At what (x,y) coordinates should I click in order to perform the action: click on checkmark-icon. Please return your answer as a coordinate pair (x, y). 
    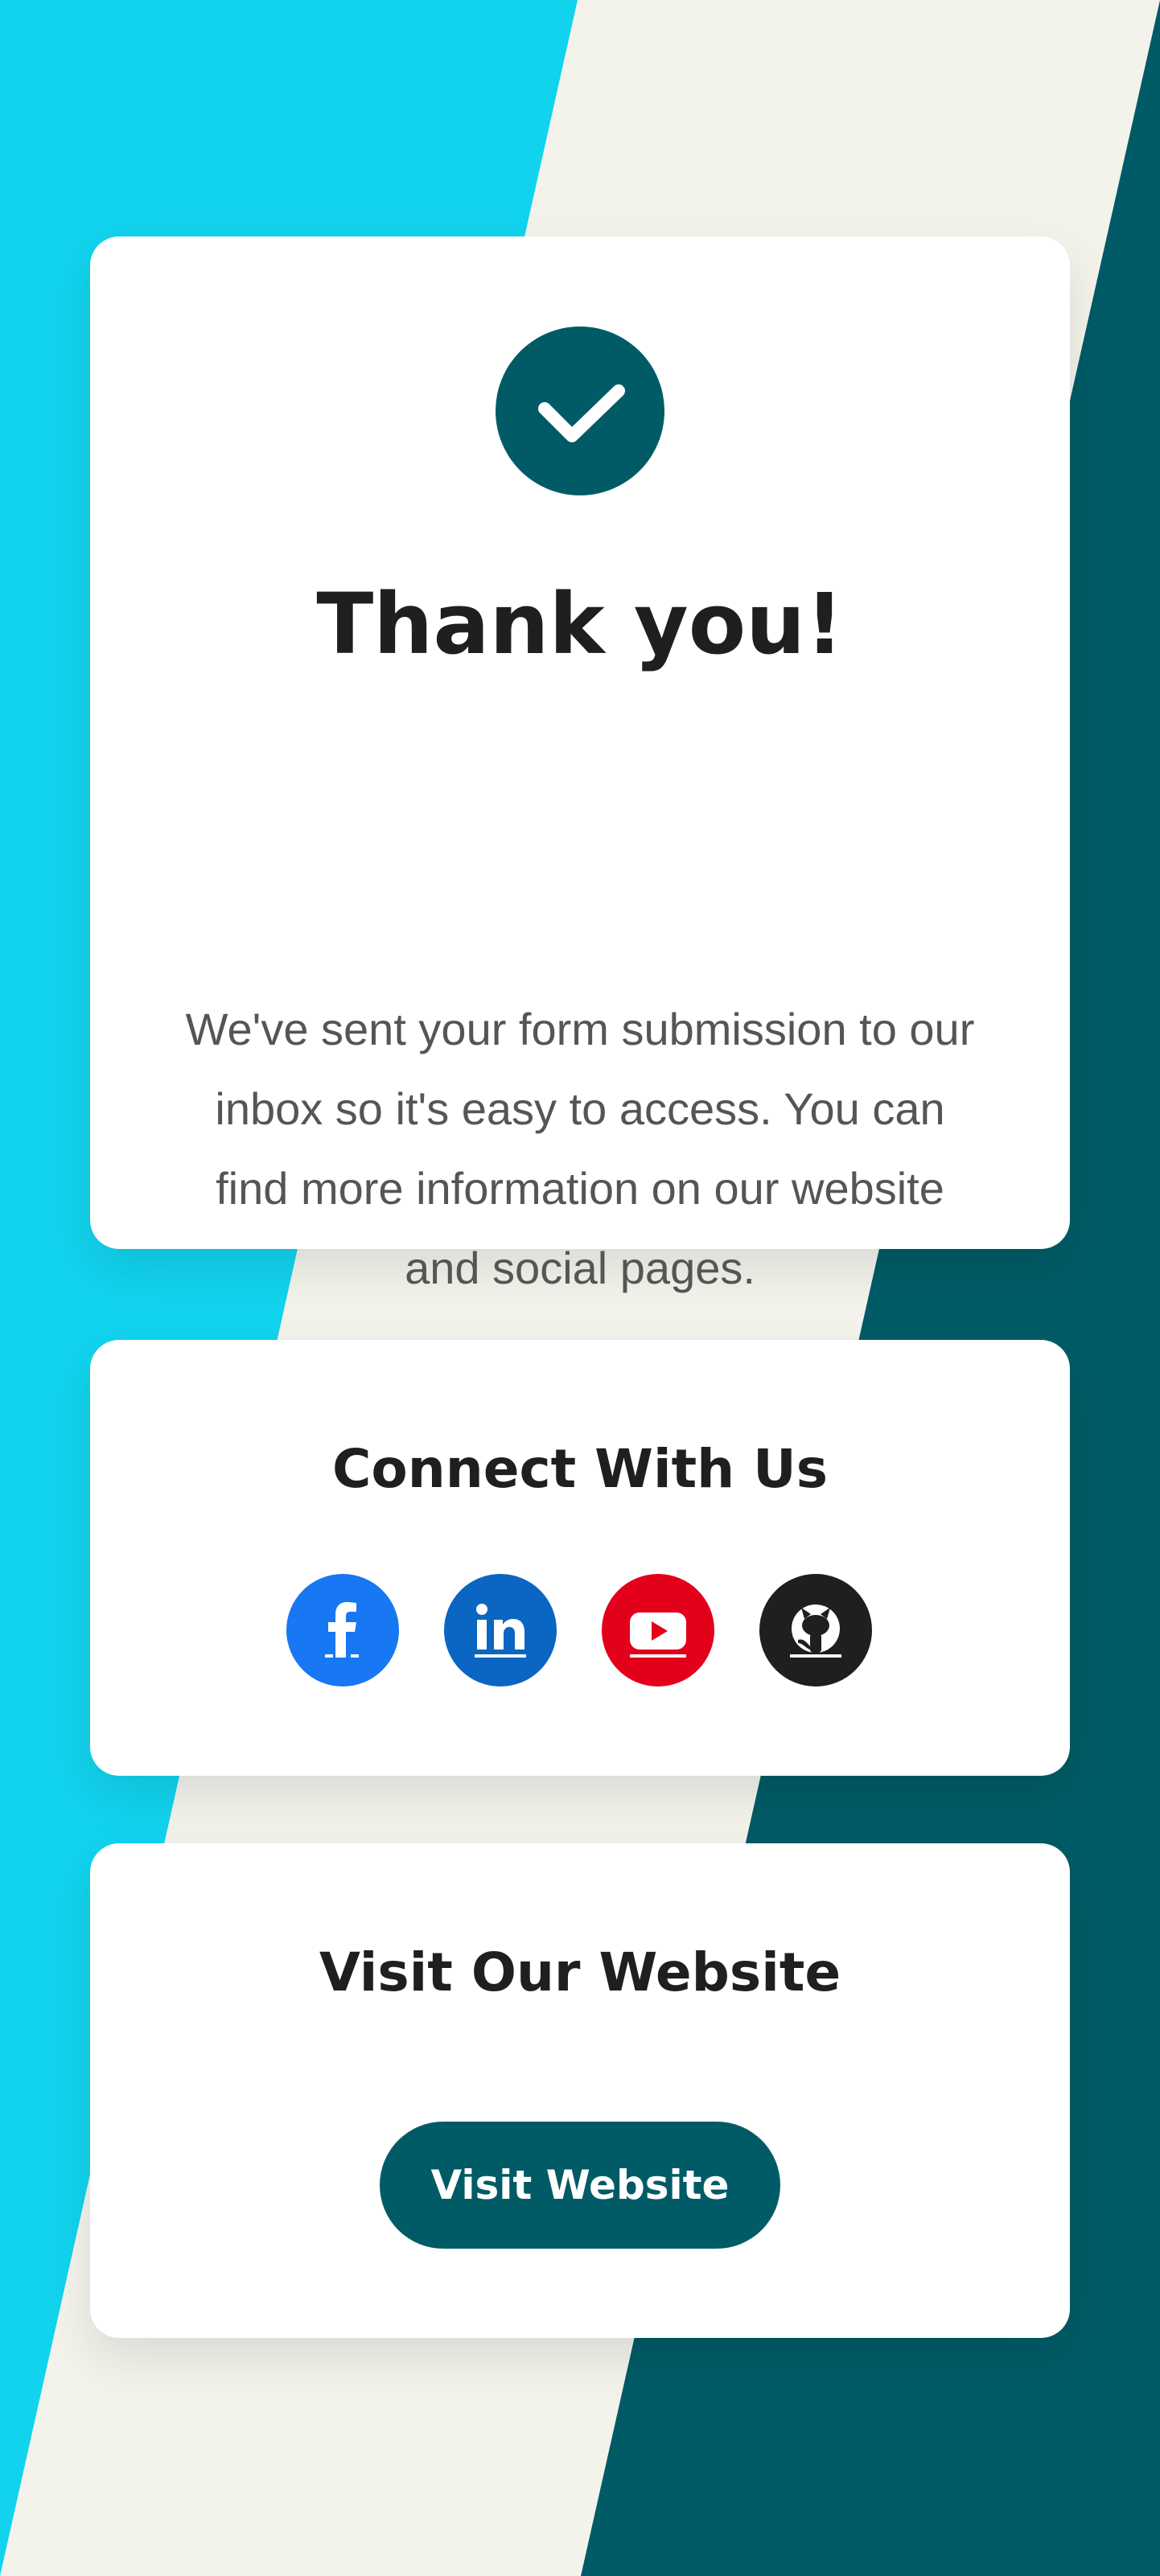
    Looking at the image, I should click on (580, 411).